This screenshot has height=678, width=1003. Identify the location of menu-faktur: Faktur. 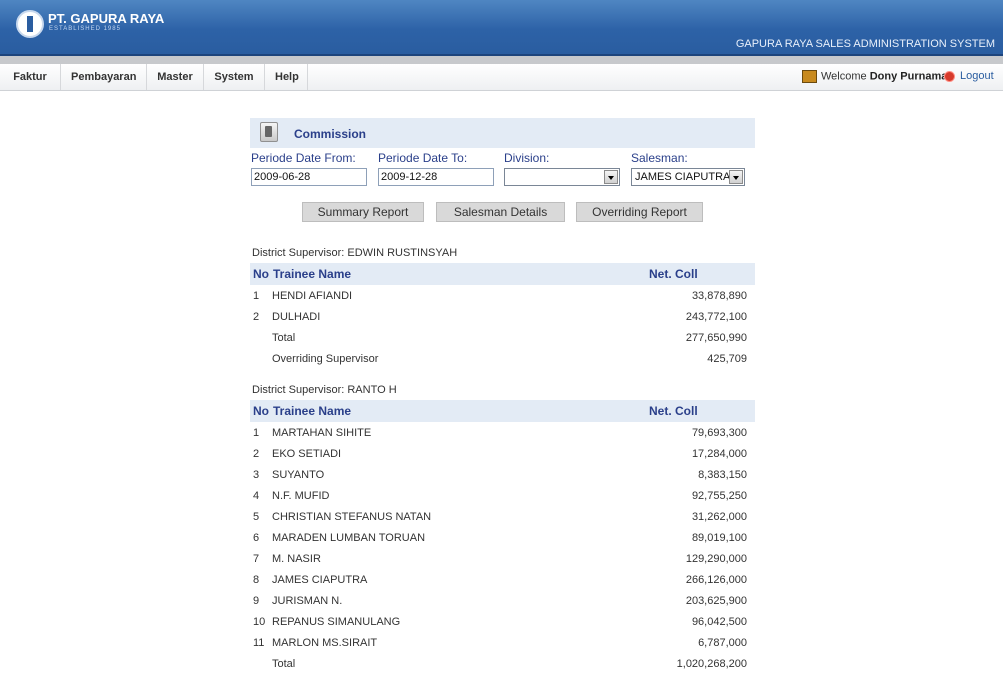
(30, 77).